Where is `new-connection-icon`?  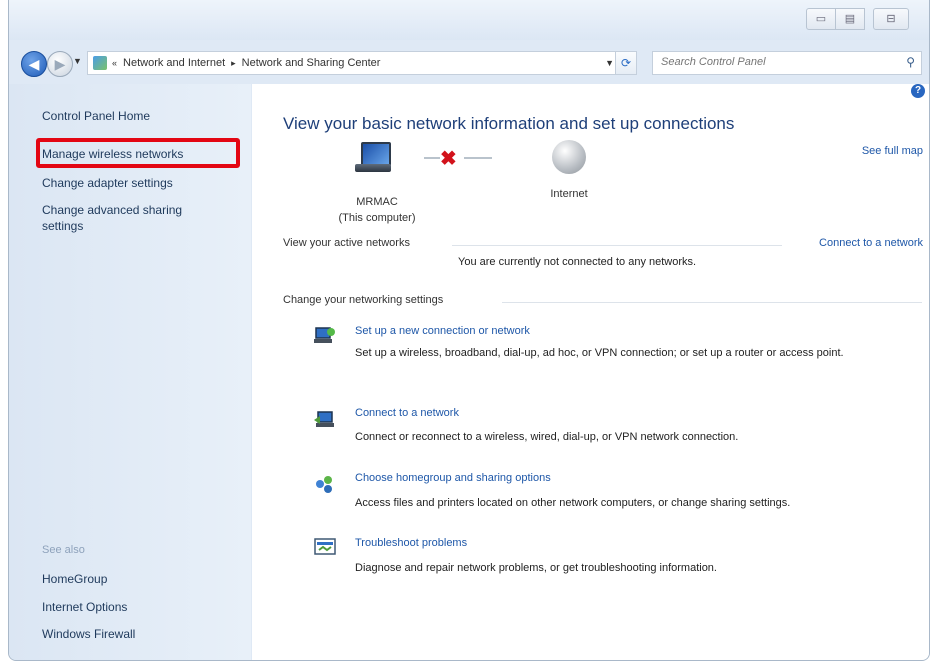
new-connection-icon is located at coordinates (325, 336).